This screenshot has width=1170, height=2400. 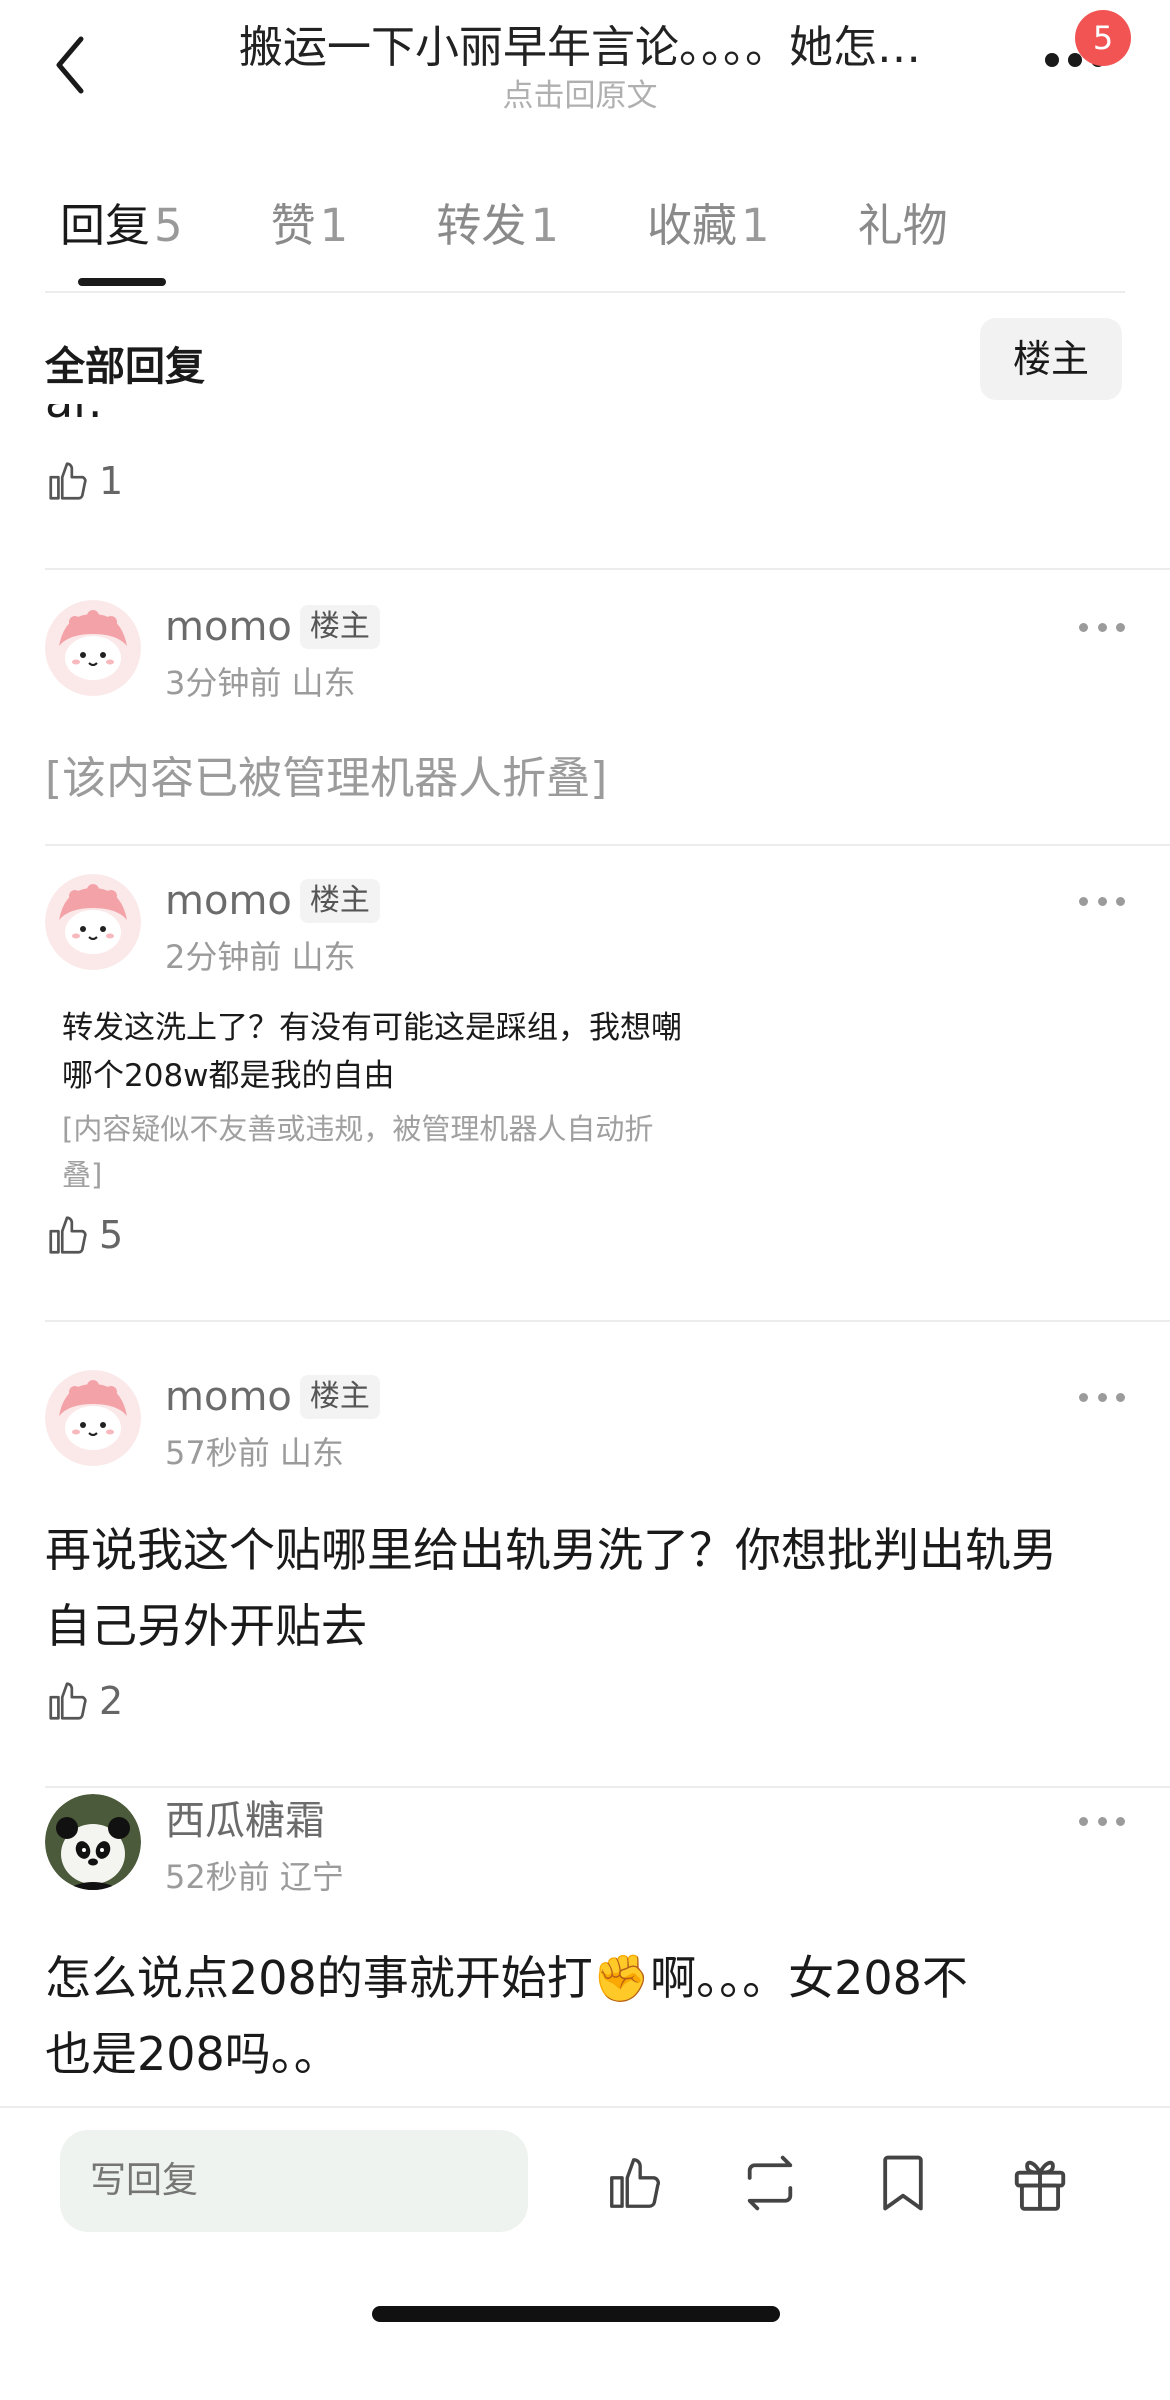 I want to click on repost-button, so click(x=770, y=2183).